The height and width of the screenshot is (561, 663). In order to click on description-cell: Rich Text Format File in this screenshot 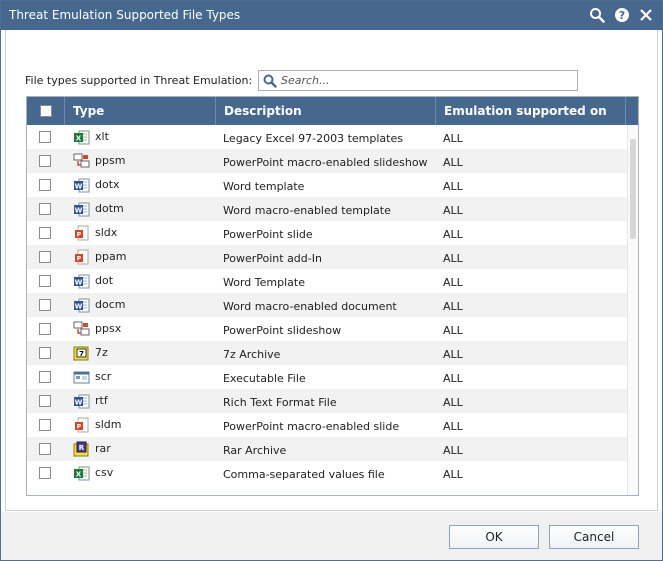, I will do `click(280, 402)`.